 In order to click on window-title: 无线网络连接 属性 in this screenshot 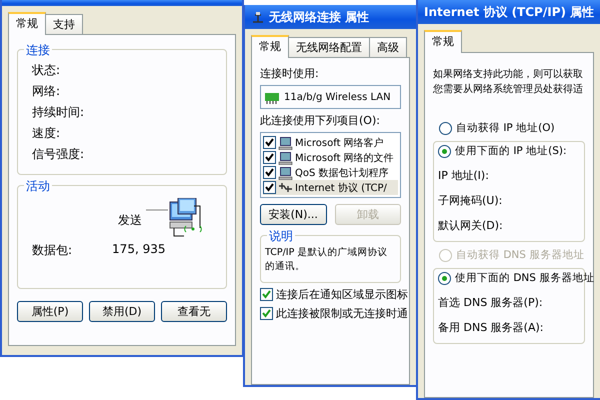, I will do `click(319, 17)`.